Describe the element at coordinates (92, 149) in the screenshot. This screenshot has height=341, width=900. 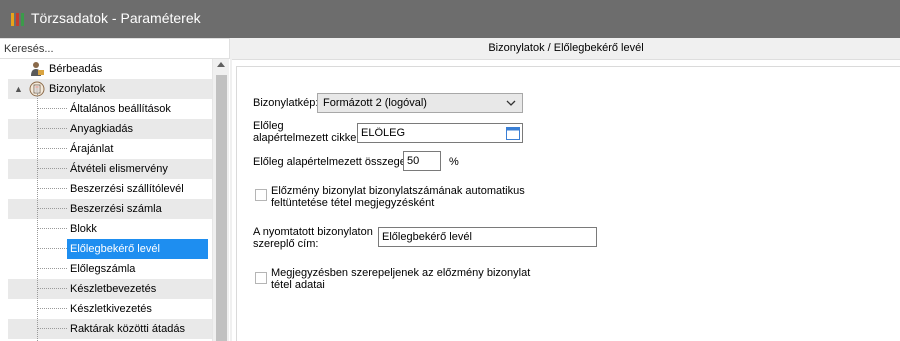
I see `tree-item-label: Árajánlat` at that location.